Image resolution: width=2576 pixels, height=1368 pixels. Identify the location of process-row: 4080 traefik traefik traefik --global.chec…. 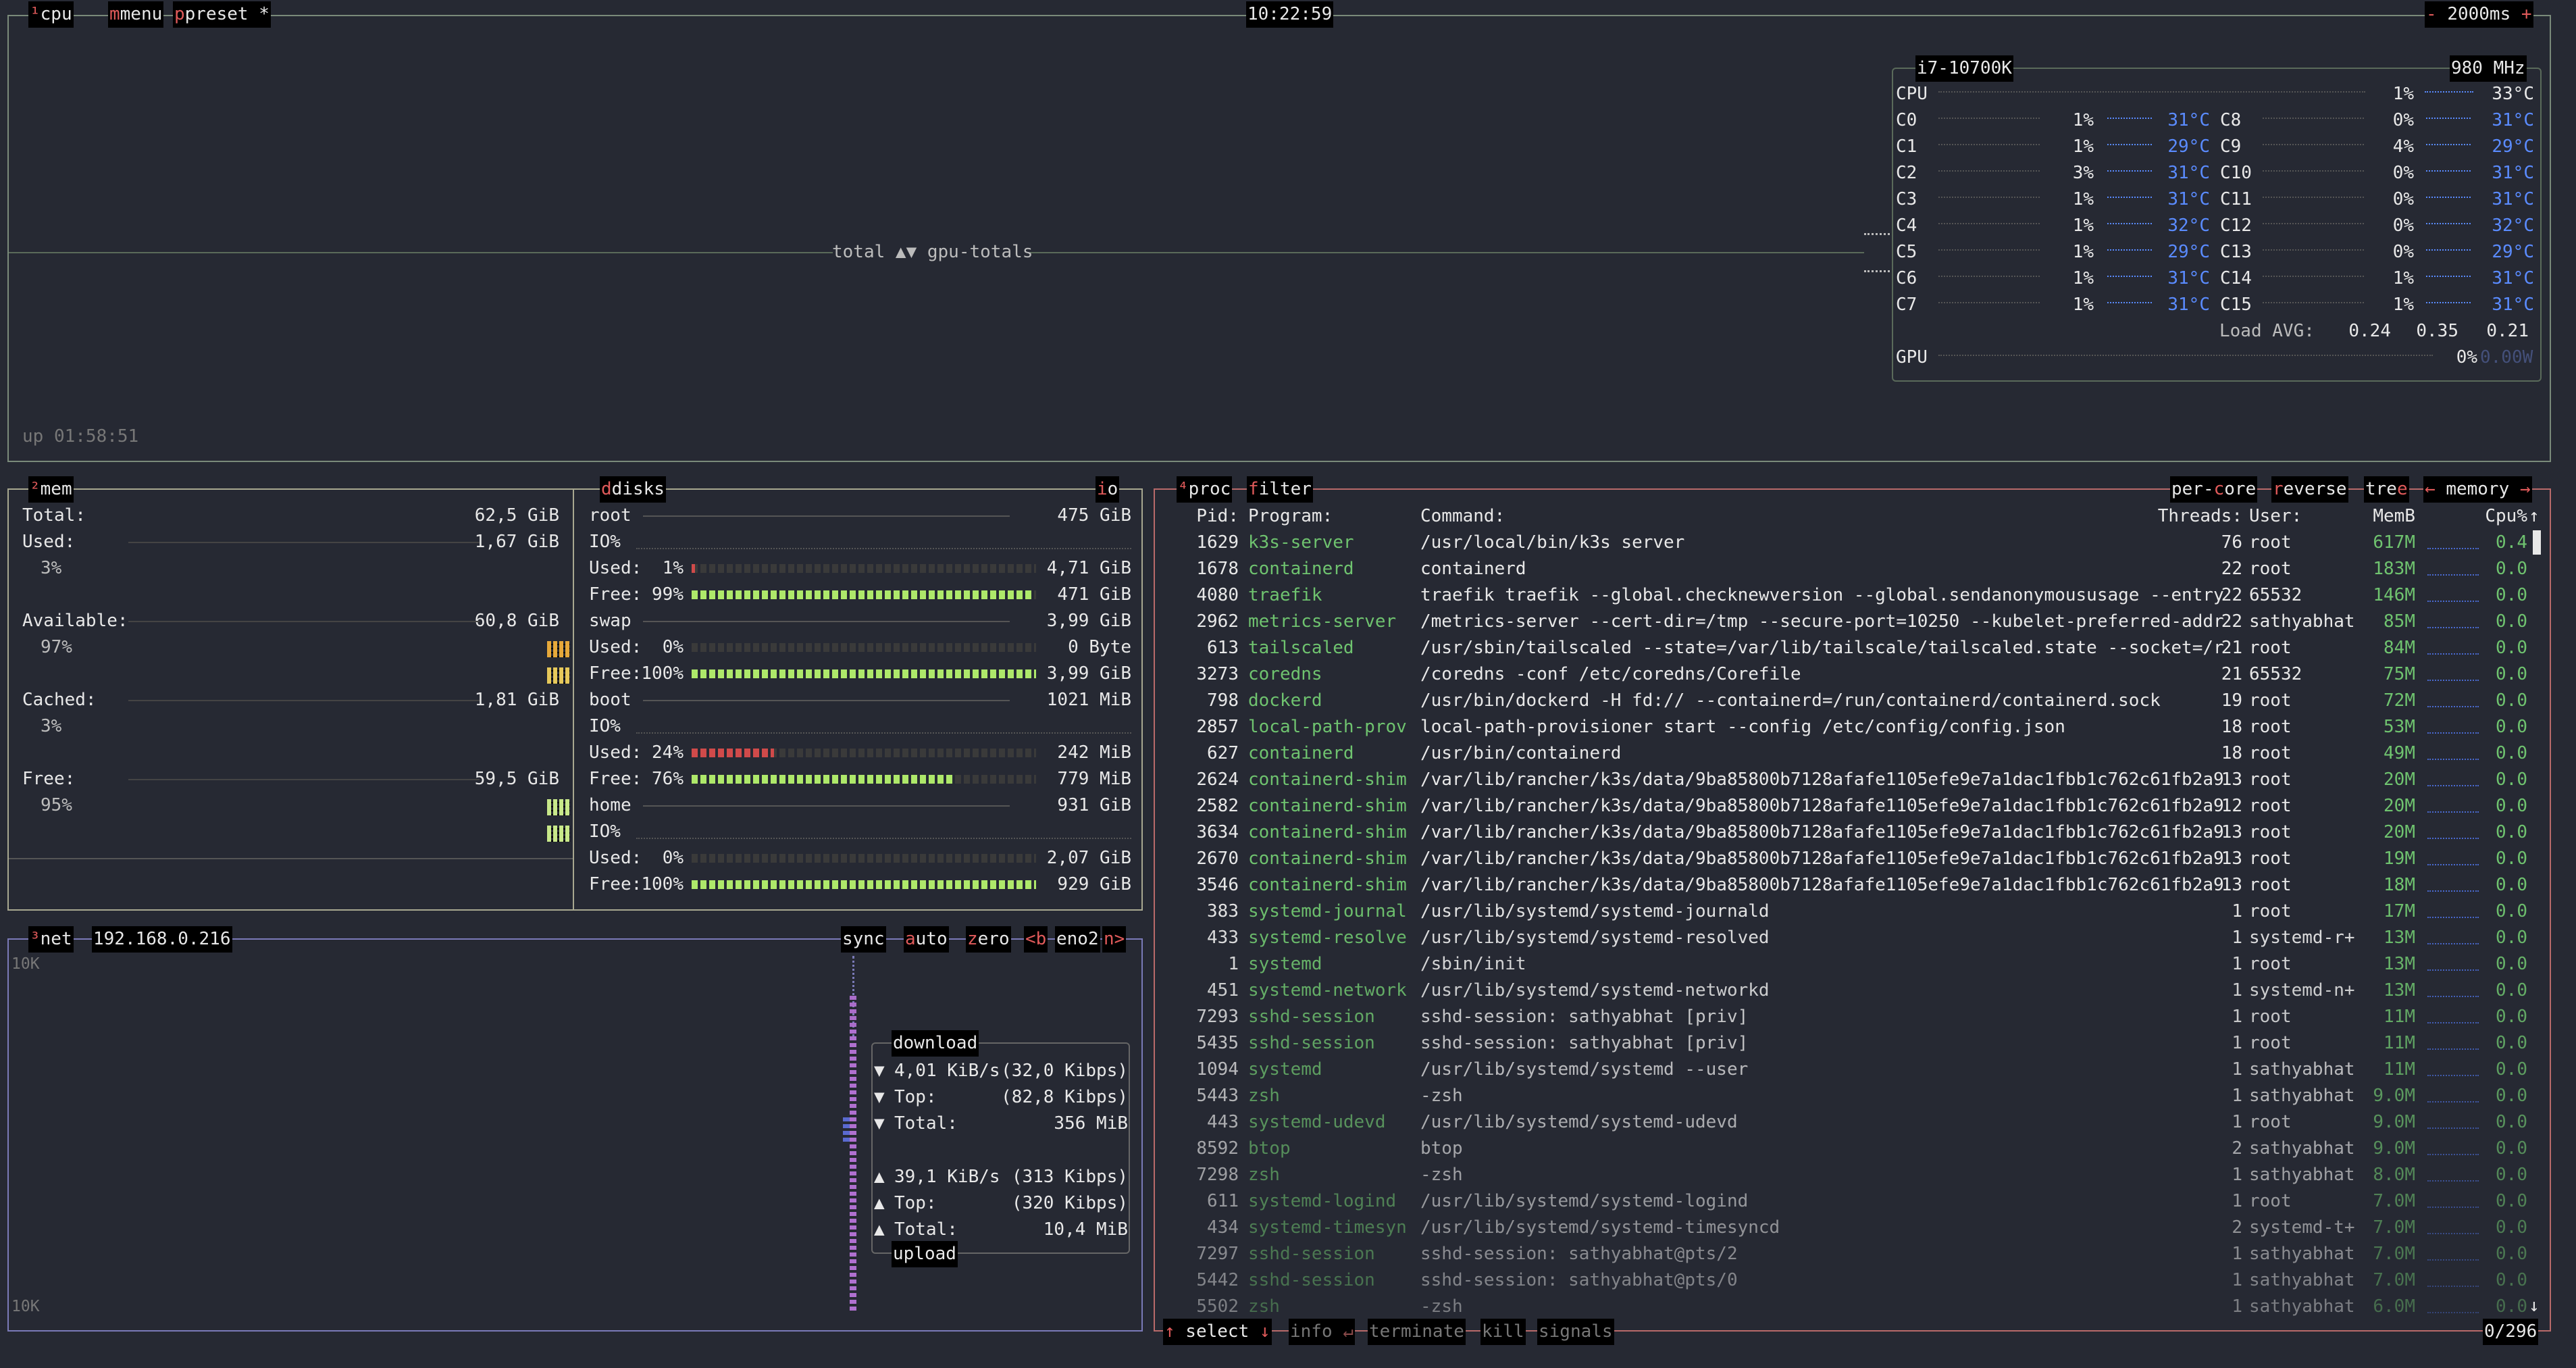
(1844, 595).